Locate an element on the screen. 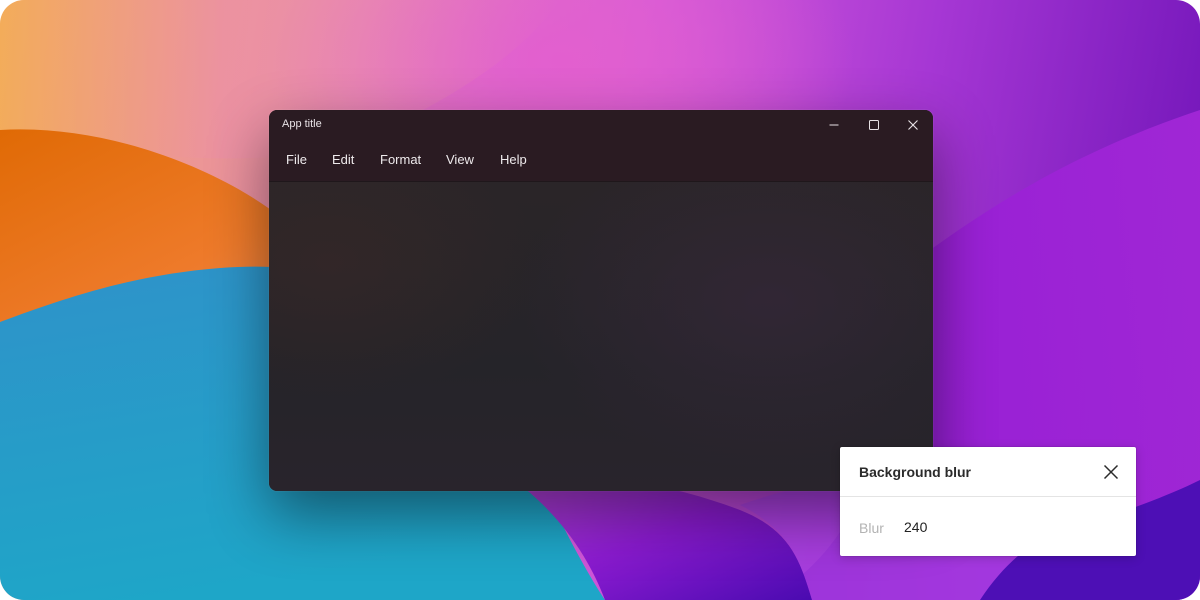 This screenshot has width=1200, height=600. minimize-icon is located at coordinates (834, 125).